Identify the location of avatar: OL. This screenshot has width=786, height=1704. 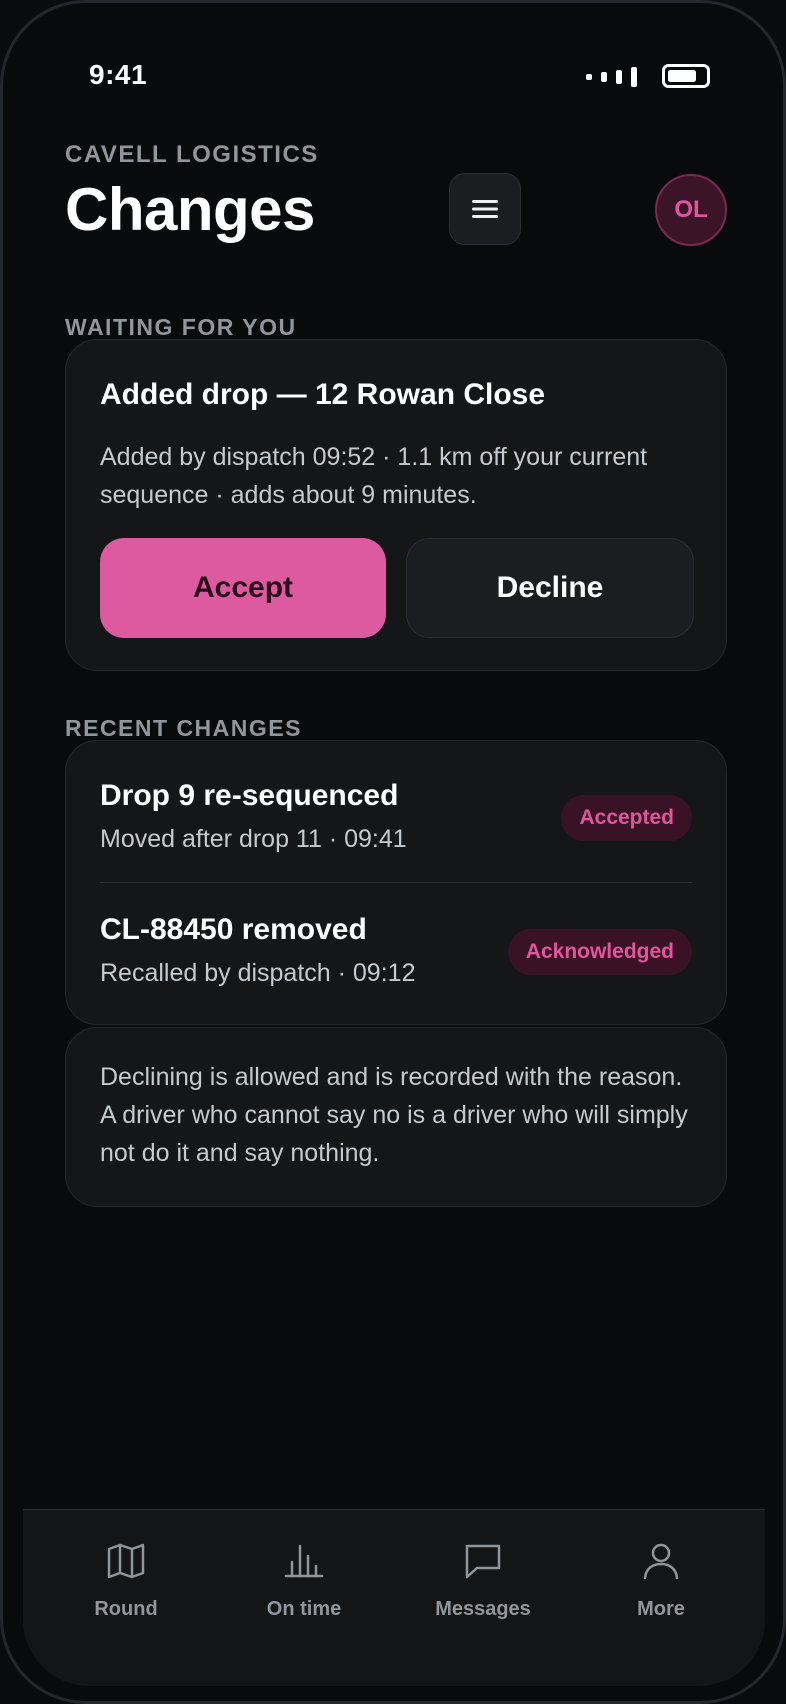
(691, 210).